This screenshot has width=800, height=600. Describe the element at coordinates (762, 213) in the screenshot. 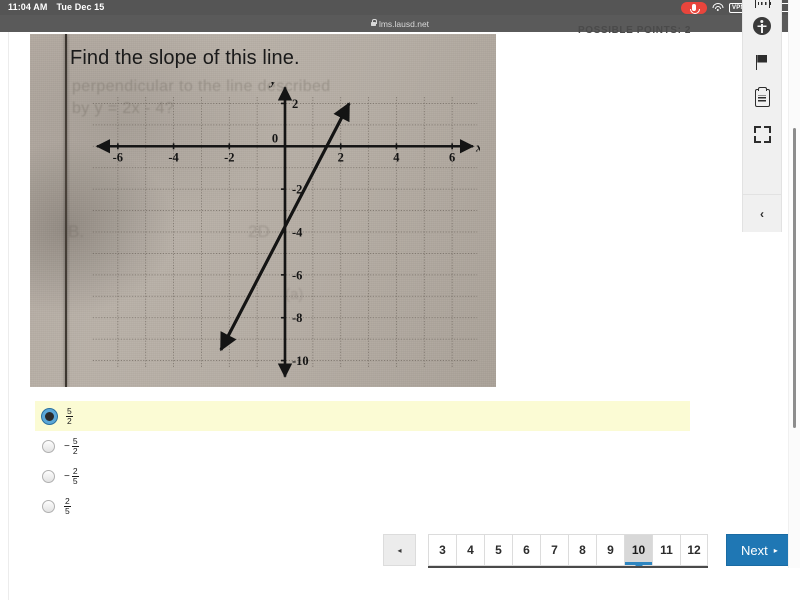

I see `collapse-rail-button: ‹` at that location.